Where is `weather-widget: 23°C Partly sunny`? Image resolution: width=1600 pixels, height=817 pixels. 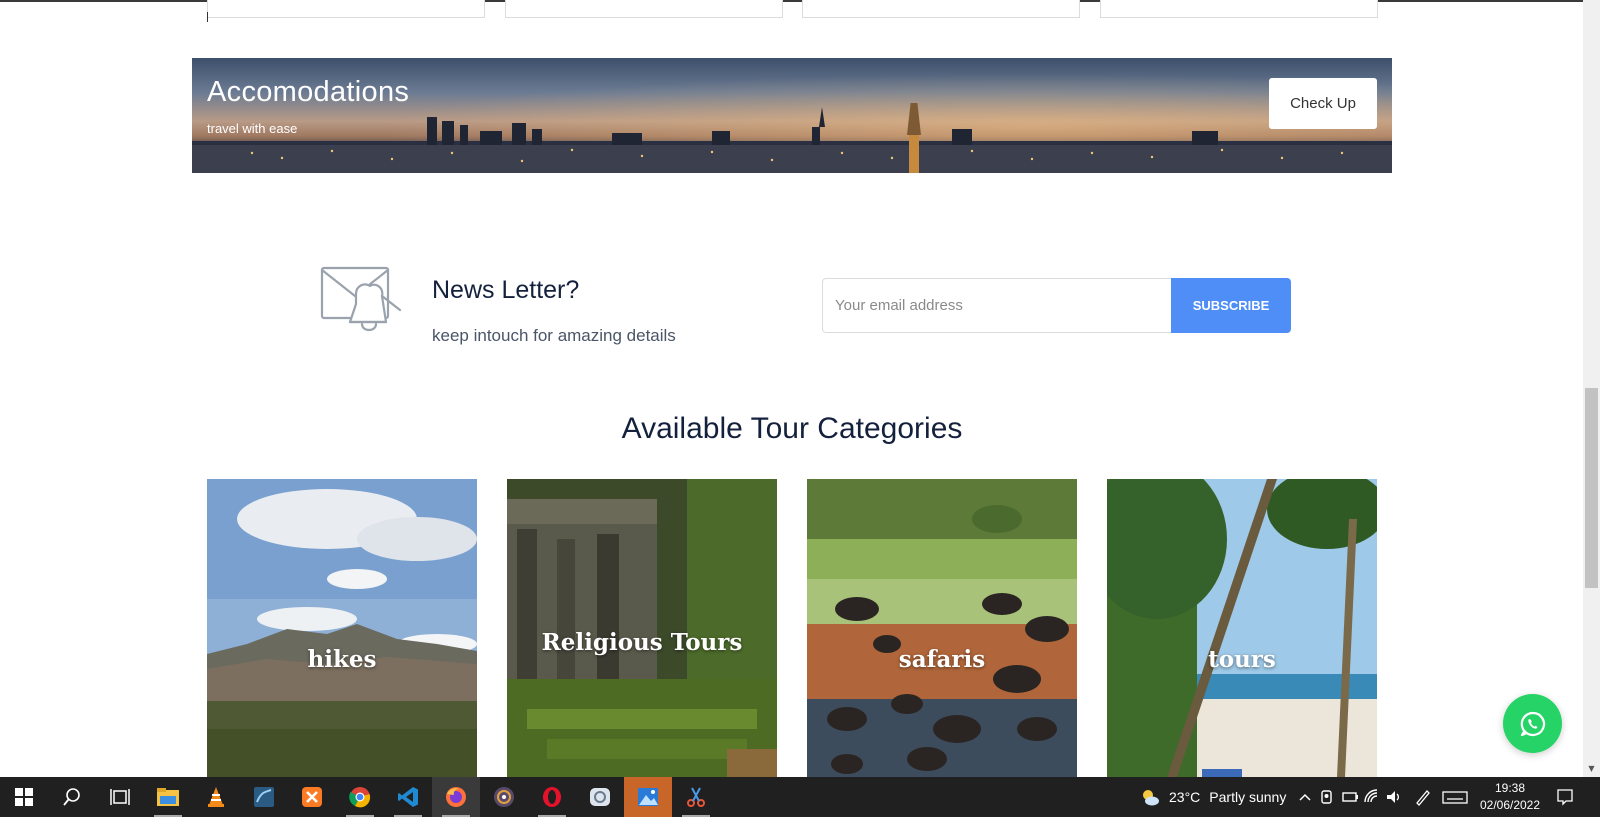
weather-widget: 23°C Partly sunny is located at coordinates (1227, 797).